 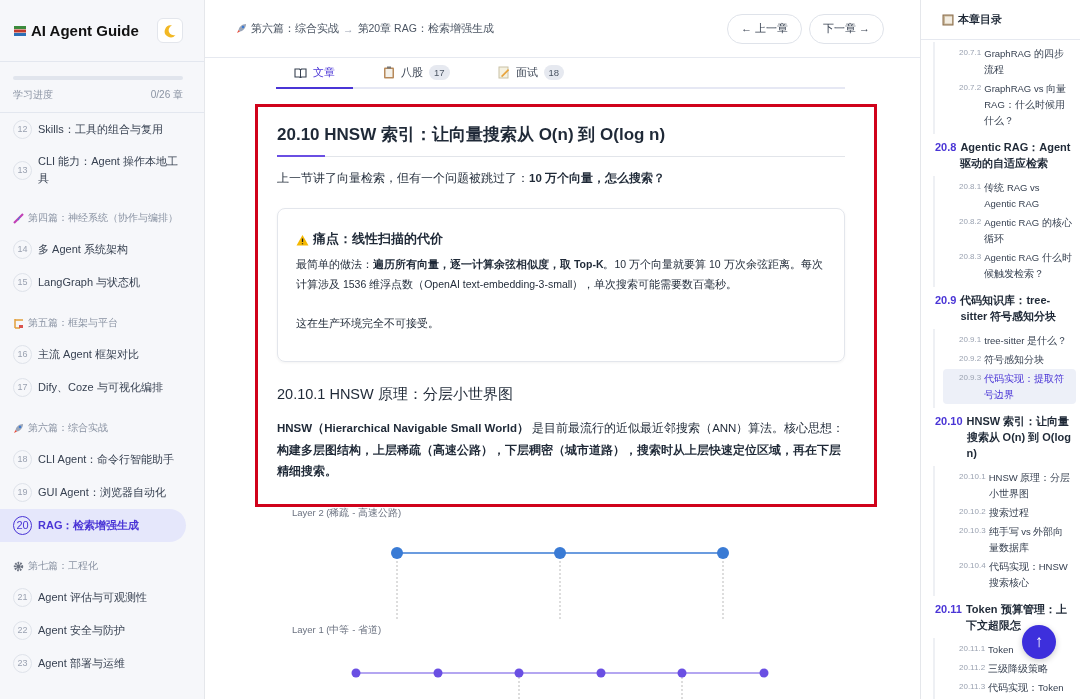 I want to click on toc-subsection-link: 20.9.1 tree-sitter 是什么？, so click(x=1003, y=340).